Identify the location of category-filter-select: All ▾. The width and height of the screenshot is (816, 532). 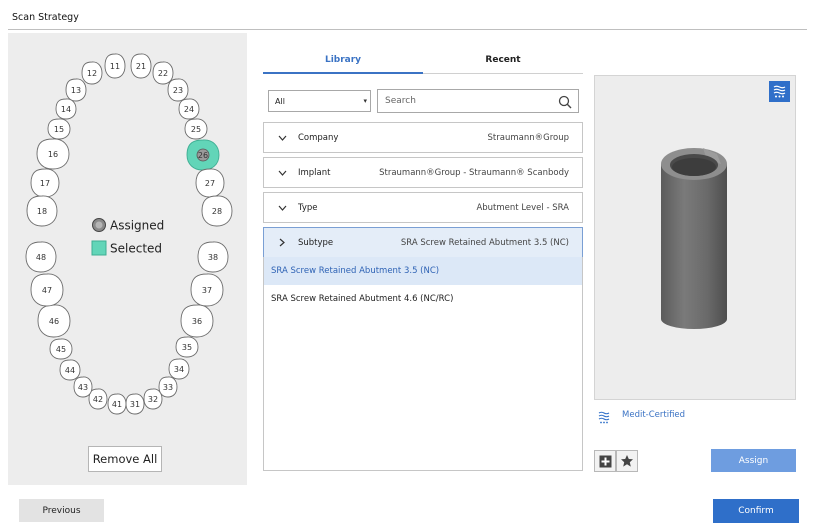
(319, 101).